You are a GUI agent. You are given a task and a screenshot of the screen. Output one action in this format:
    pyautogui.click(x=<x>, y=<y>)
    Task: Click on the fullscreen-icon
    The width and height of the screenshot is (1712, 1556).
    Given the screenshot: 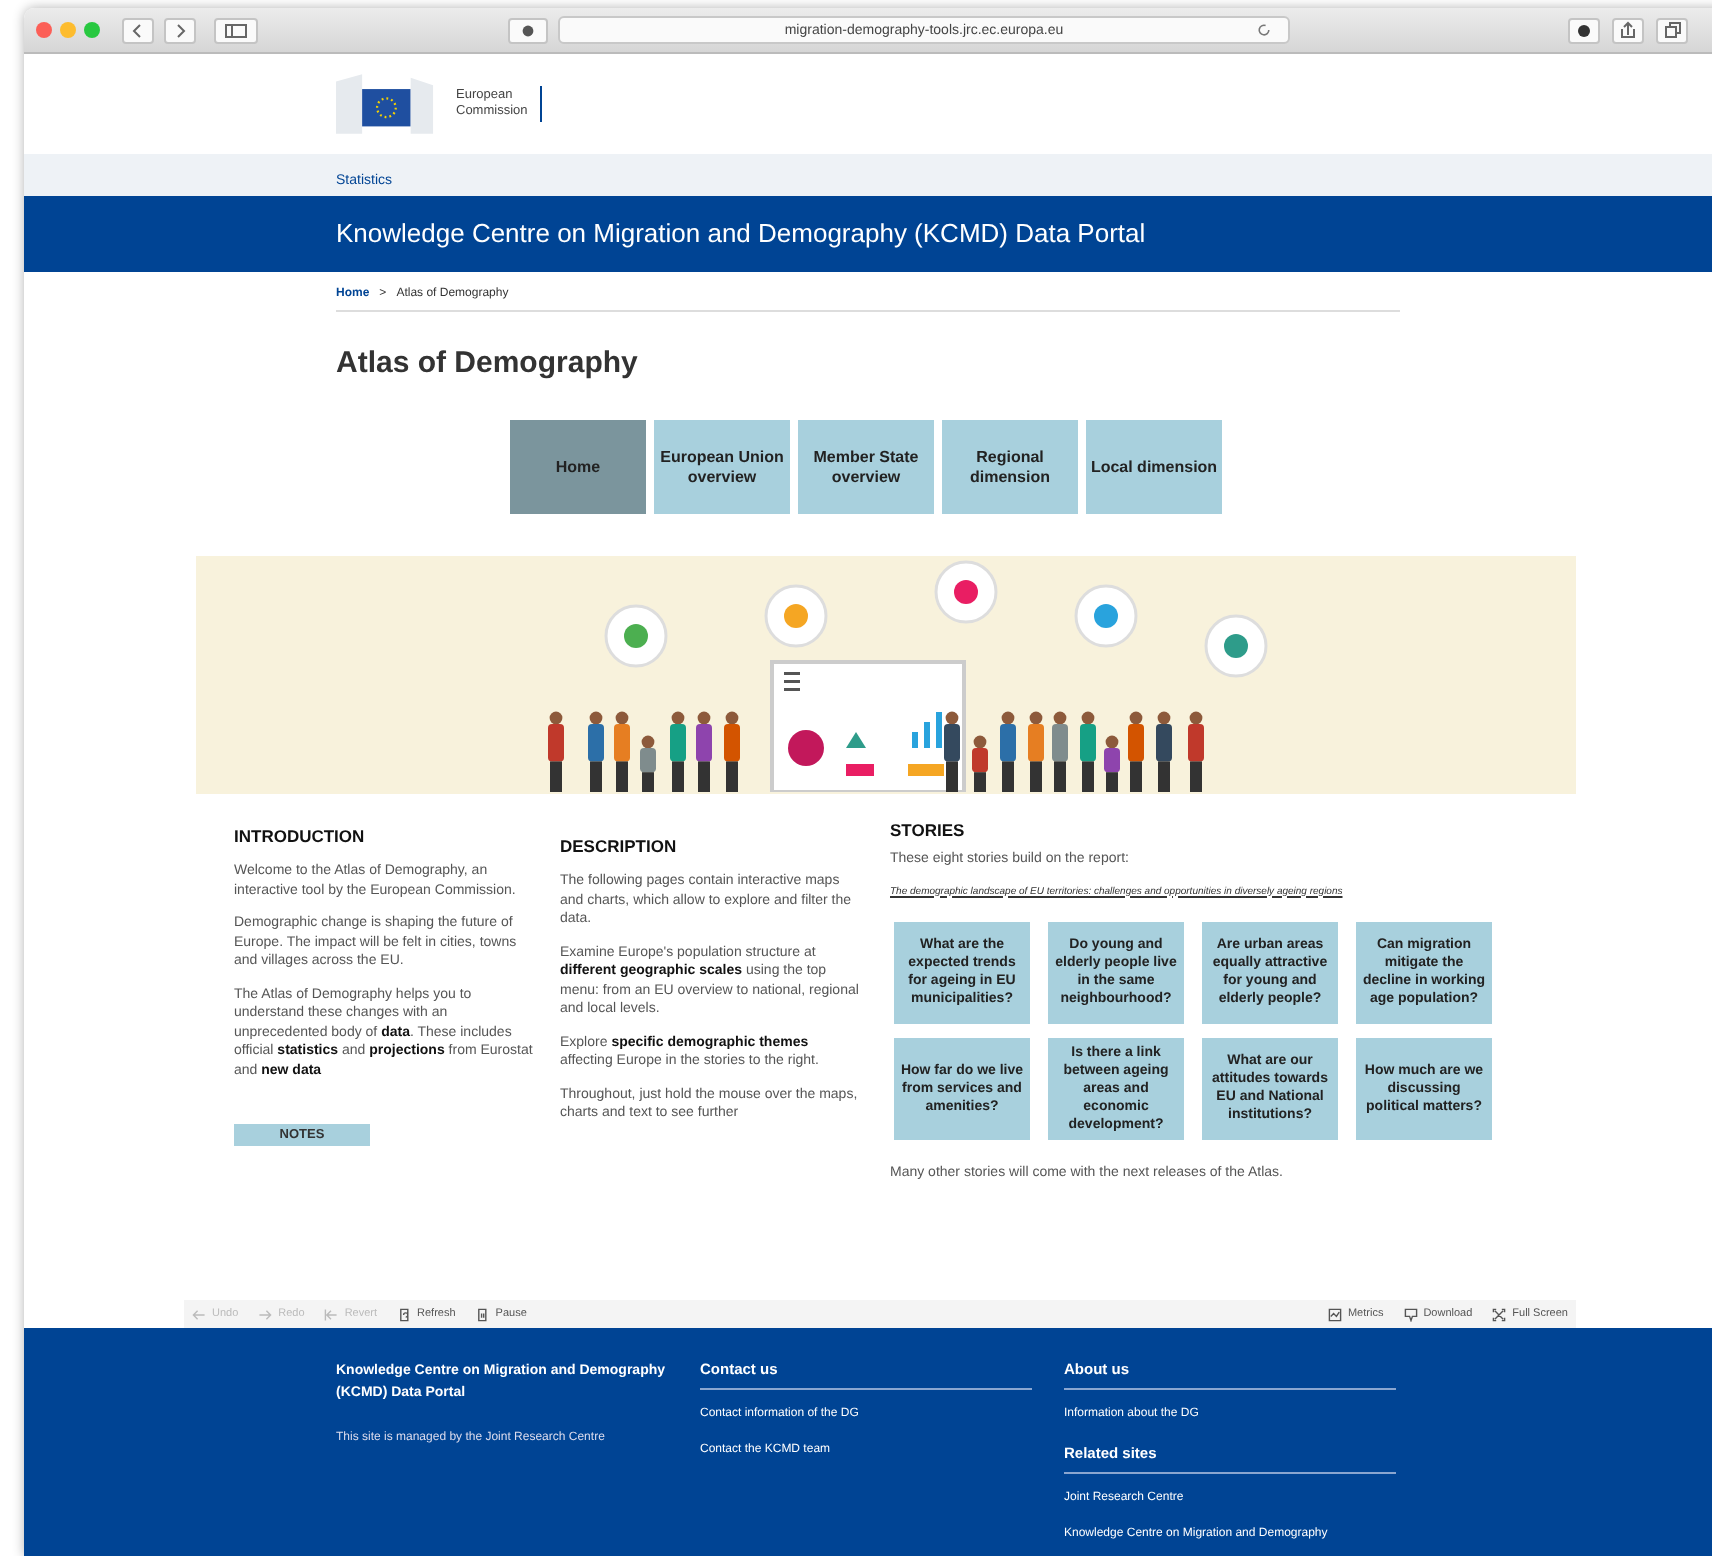 What is the action you would take?
    pyautogui.click(x=1499, y=1314)
    